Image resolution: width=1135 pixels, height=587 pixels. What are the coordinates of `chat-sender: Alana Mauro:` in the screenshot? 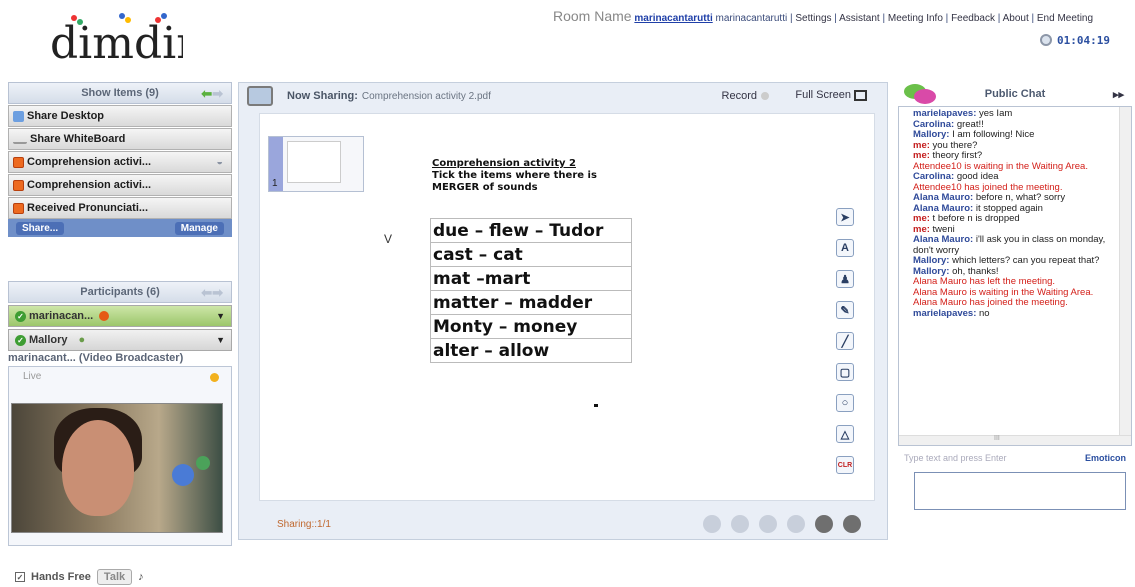 It's located at (943, 208).